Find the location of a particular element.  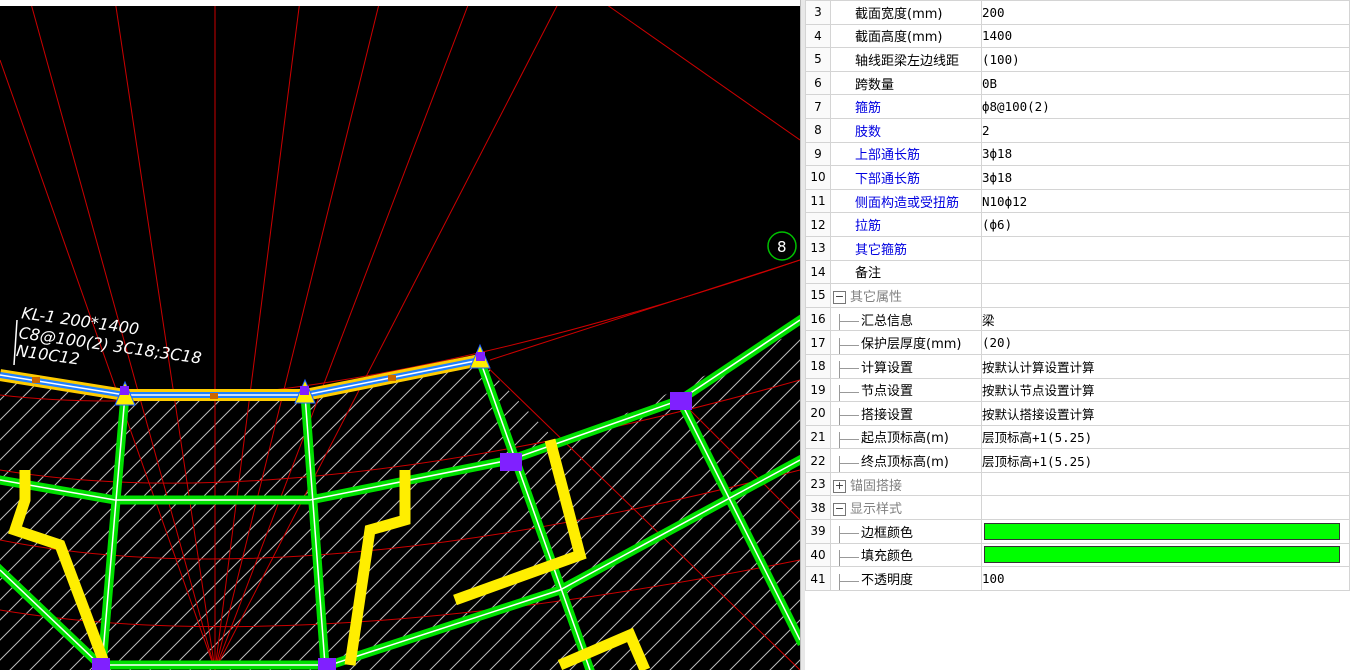

property-row: 38− 显示样式 is located at coordinates (1077, 508).